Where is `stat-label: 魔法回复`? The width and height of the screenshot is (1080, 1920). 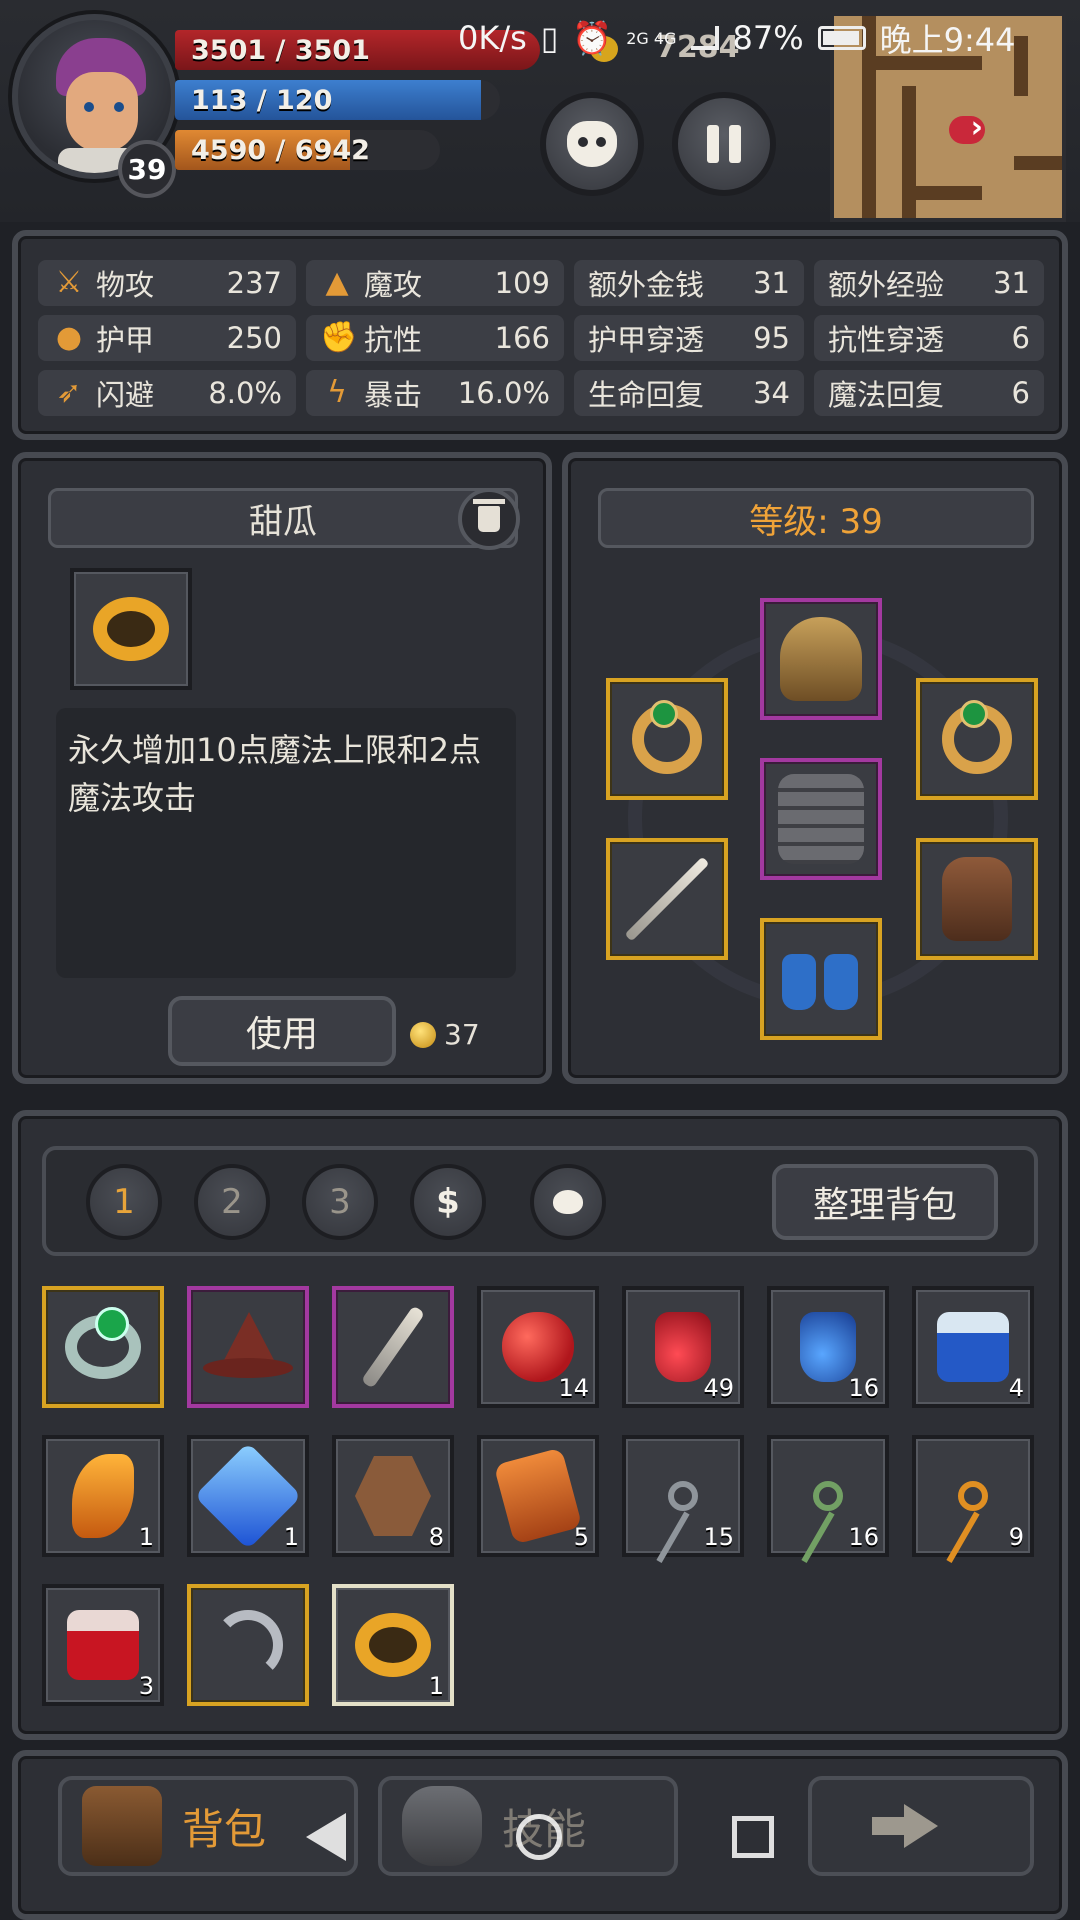 stat-label: 魔法回复 is located at coordinates (886, 395).